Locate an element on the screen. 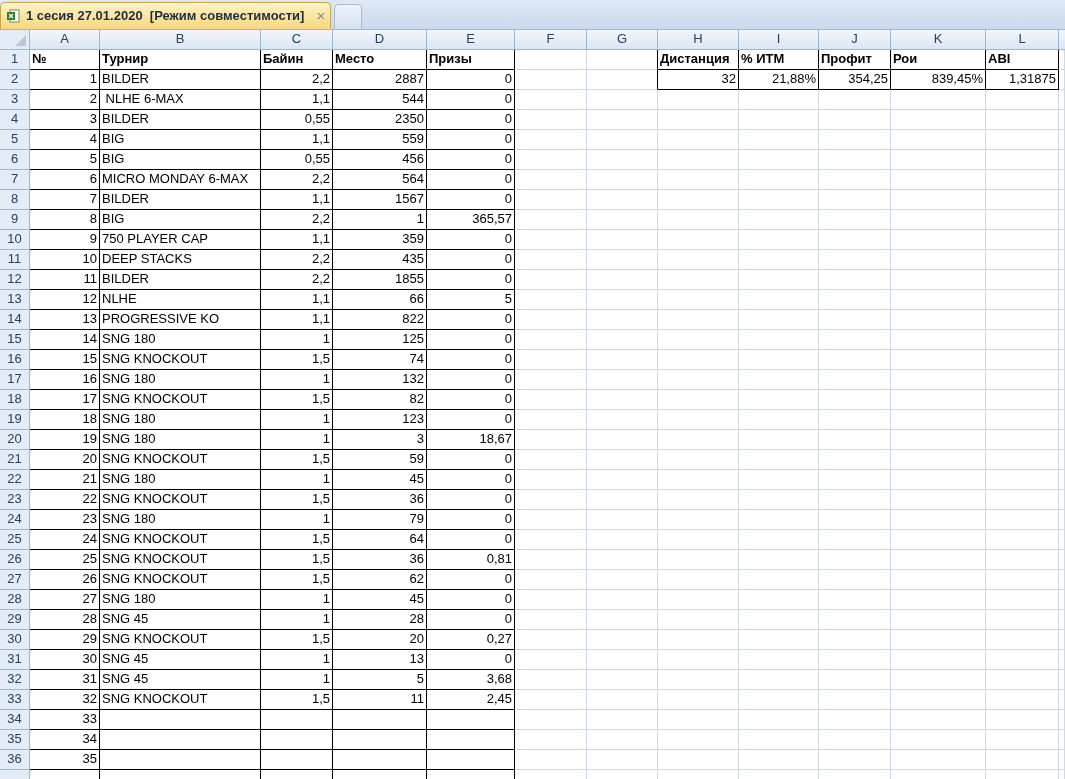 The image size is (1065, 779). column-header: H is located at coordinates (698, 39).